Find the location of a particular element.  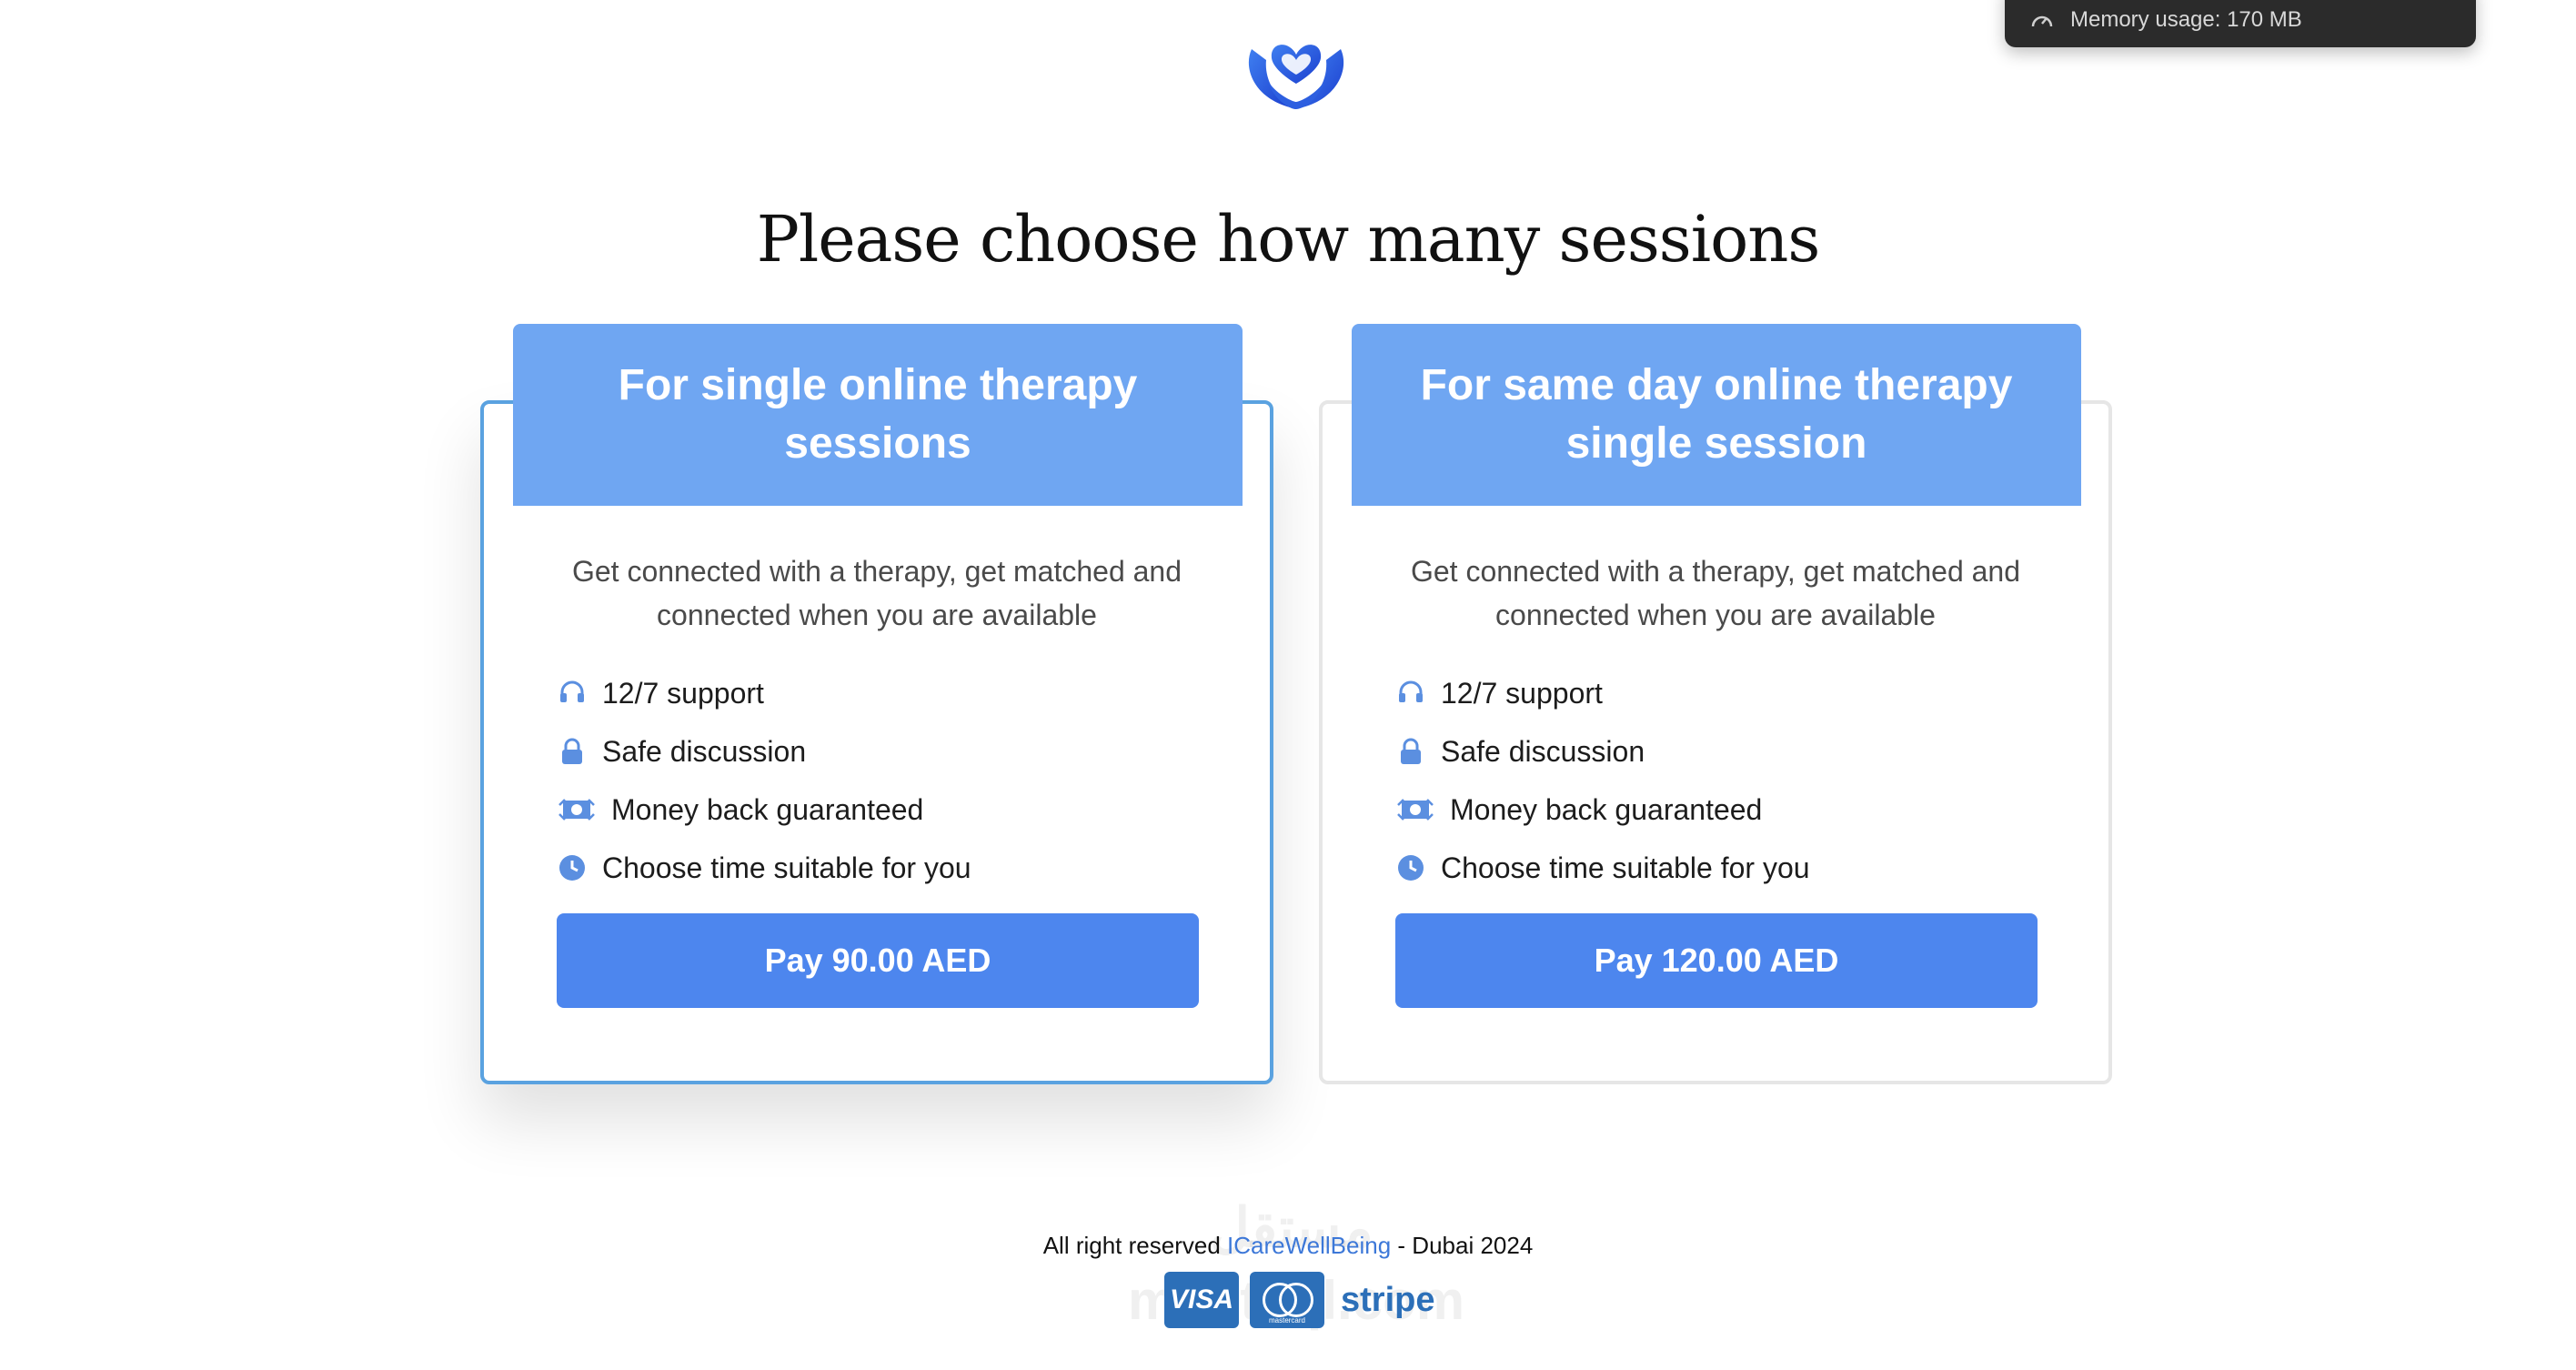

mastercard-label: mastercard is located at coordinates (1286, 1320).